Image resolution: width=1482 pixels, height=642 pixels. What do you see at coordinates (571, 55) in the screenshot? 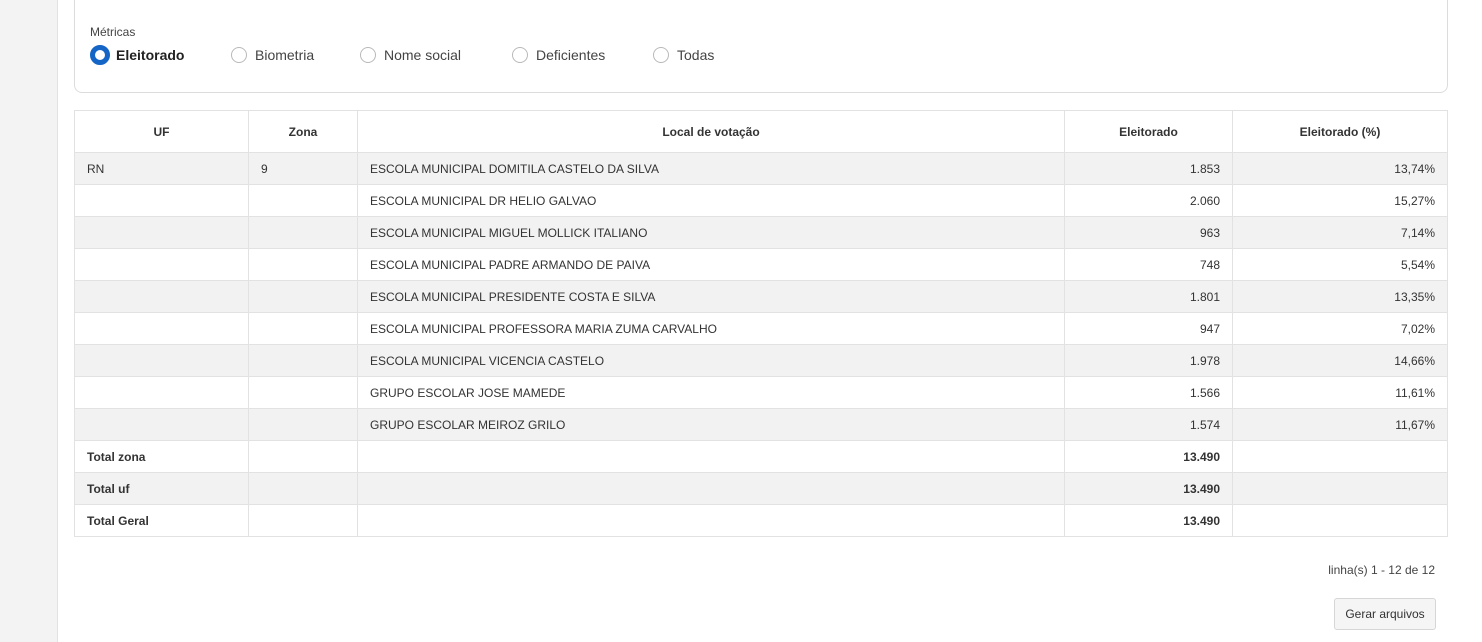
I see `radio-label: Deficientes` at bounding box center [571, 55].